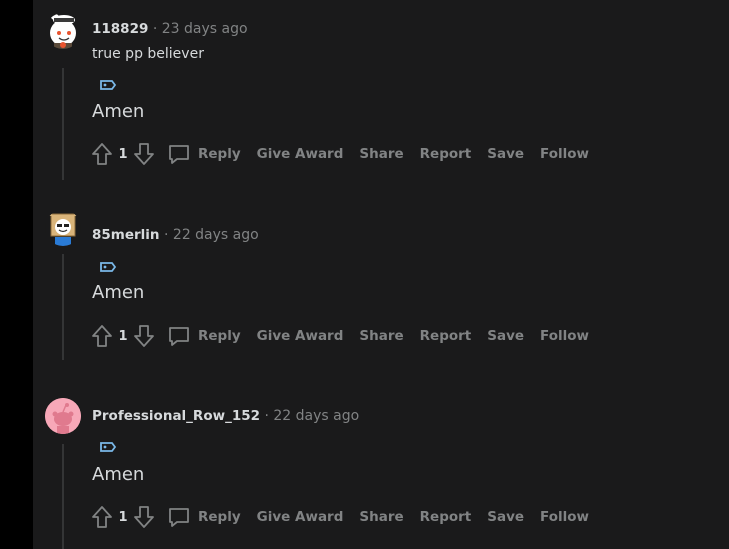 The image size is (729, 549). What do you see at coordinates (16, 274) in the screenshot?
I see `left-gutter` at bounding box center [16, 274].